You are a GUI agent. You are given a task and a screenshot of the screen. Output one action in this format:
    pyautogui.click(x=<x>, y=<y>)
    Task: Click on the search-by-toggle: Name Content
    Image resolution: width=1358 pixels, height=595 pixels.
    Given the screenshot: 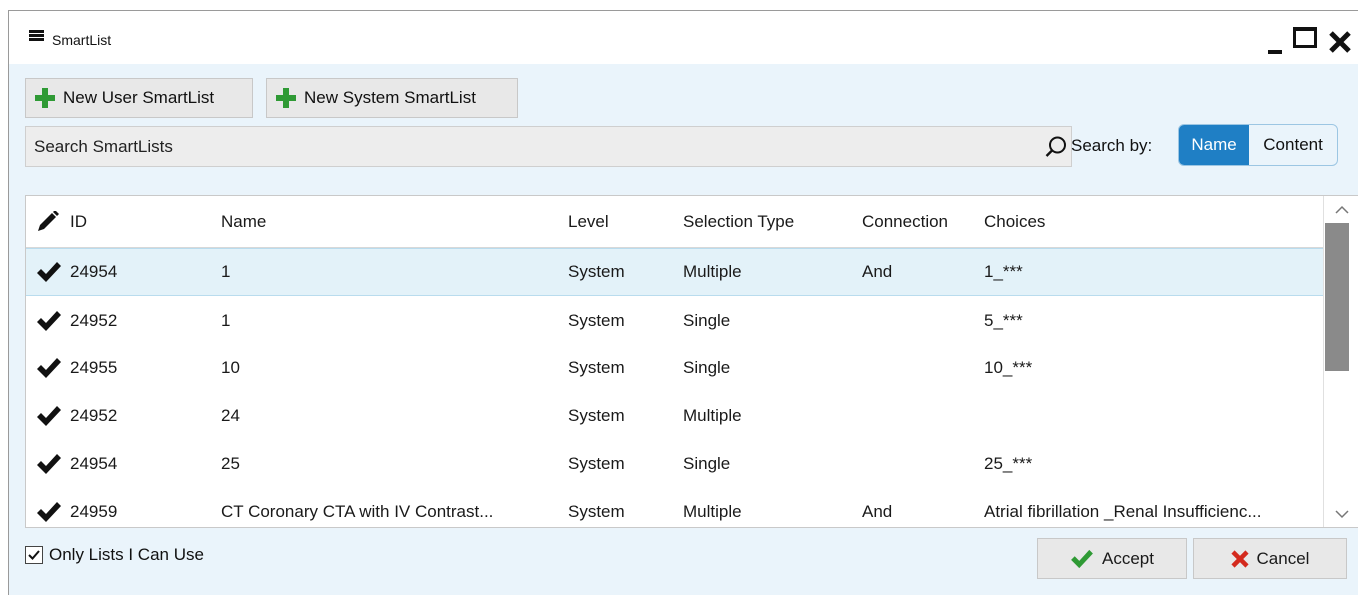 What is the action you would take?
    pyautogui.click(x=1258, y=145)
    